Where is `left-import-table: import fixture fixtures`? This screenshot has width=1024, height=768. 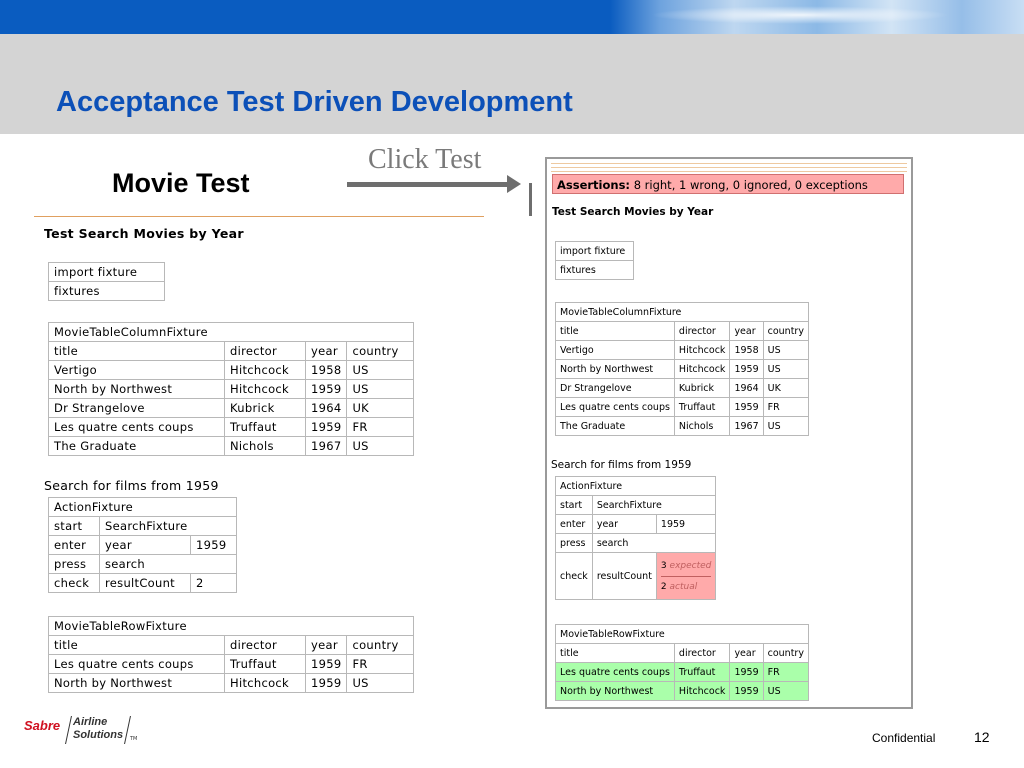 left-import-table: import fixture fixtures is located at coordinates (106, 281).